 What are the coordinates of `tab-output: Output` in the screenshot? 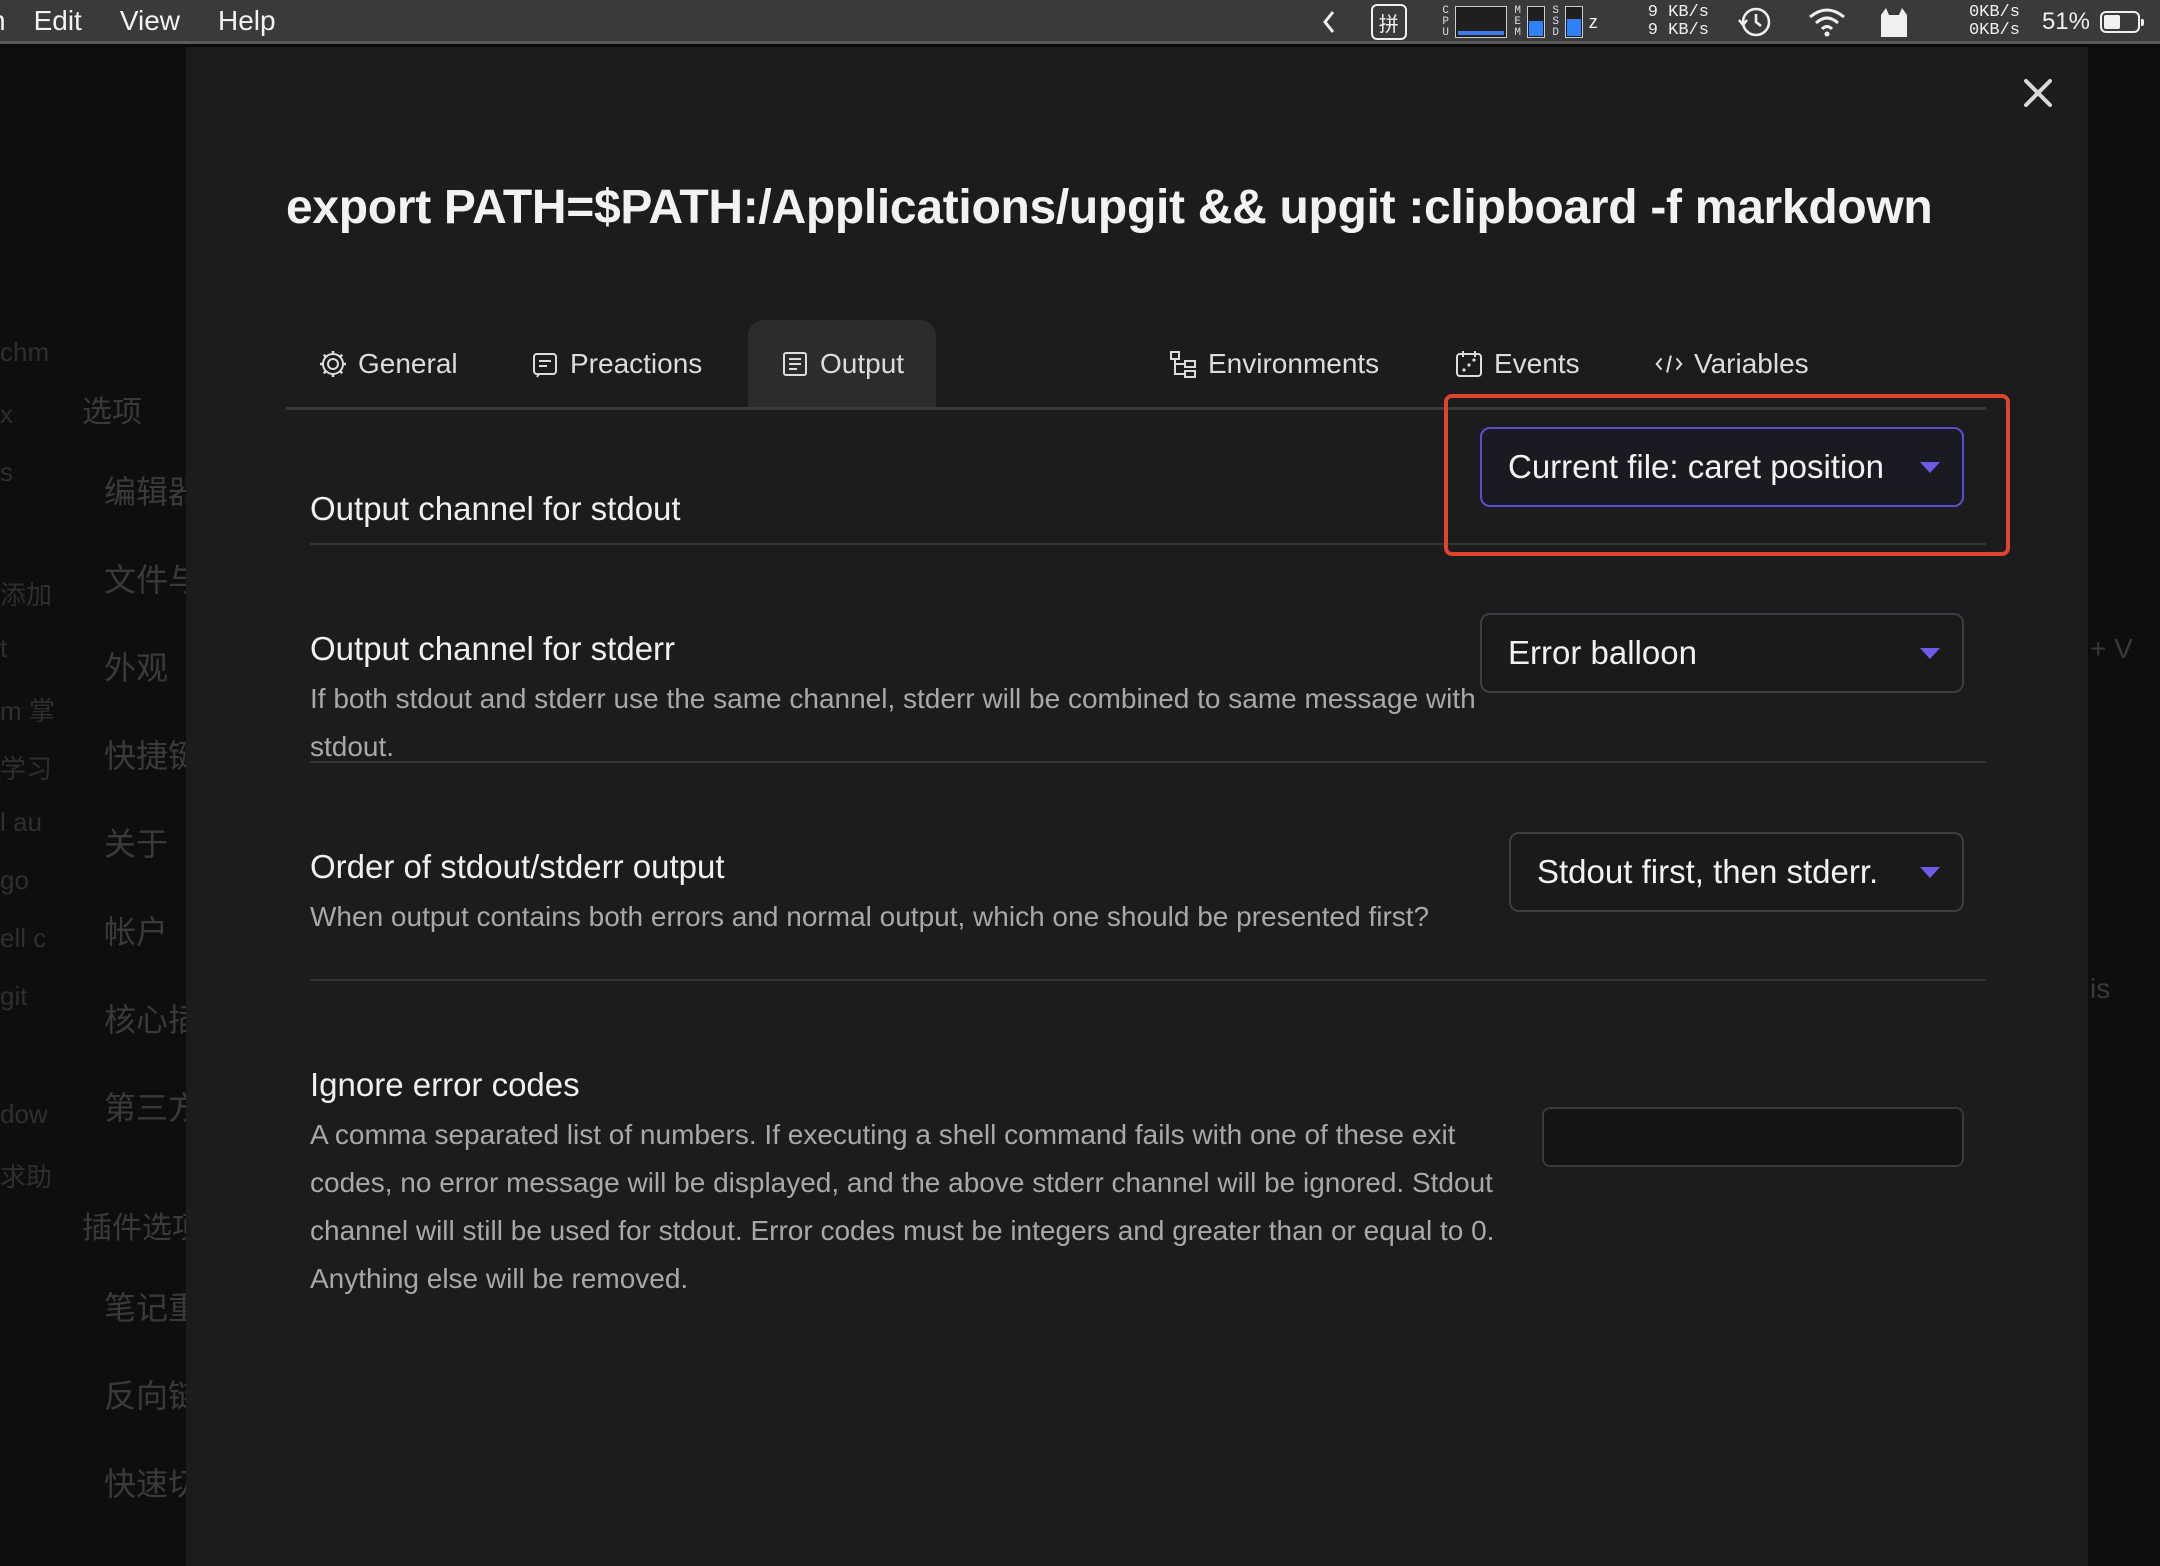 It's located at (842, 363).